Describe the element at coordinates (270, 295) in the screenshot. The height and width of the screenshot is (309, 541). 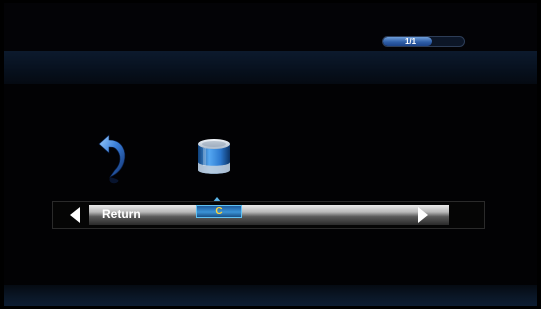
I see `footer-band` at that location.